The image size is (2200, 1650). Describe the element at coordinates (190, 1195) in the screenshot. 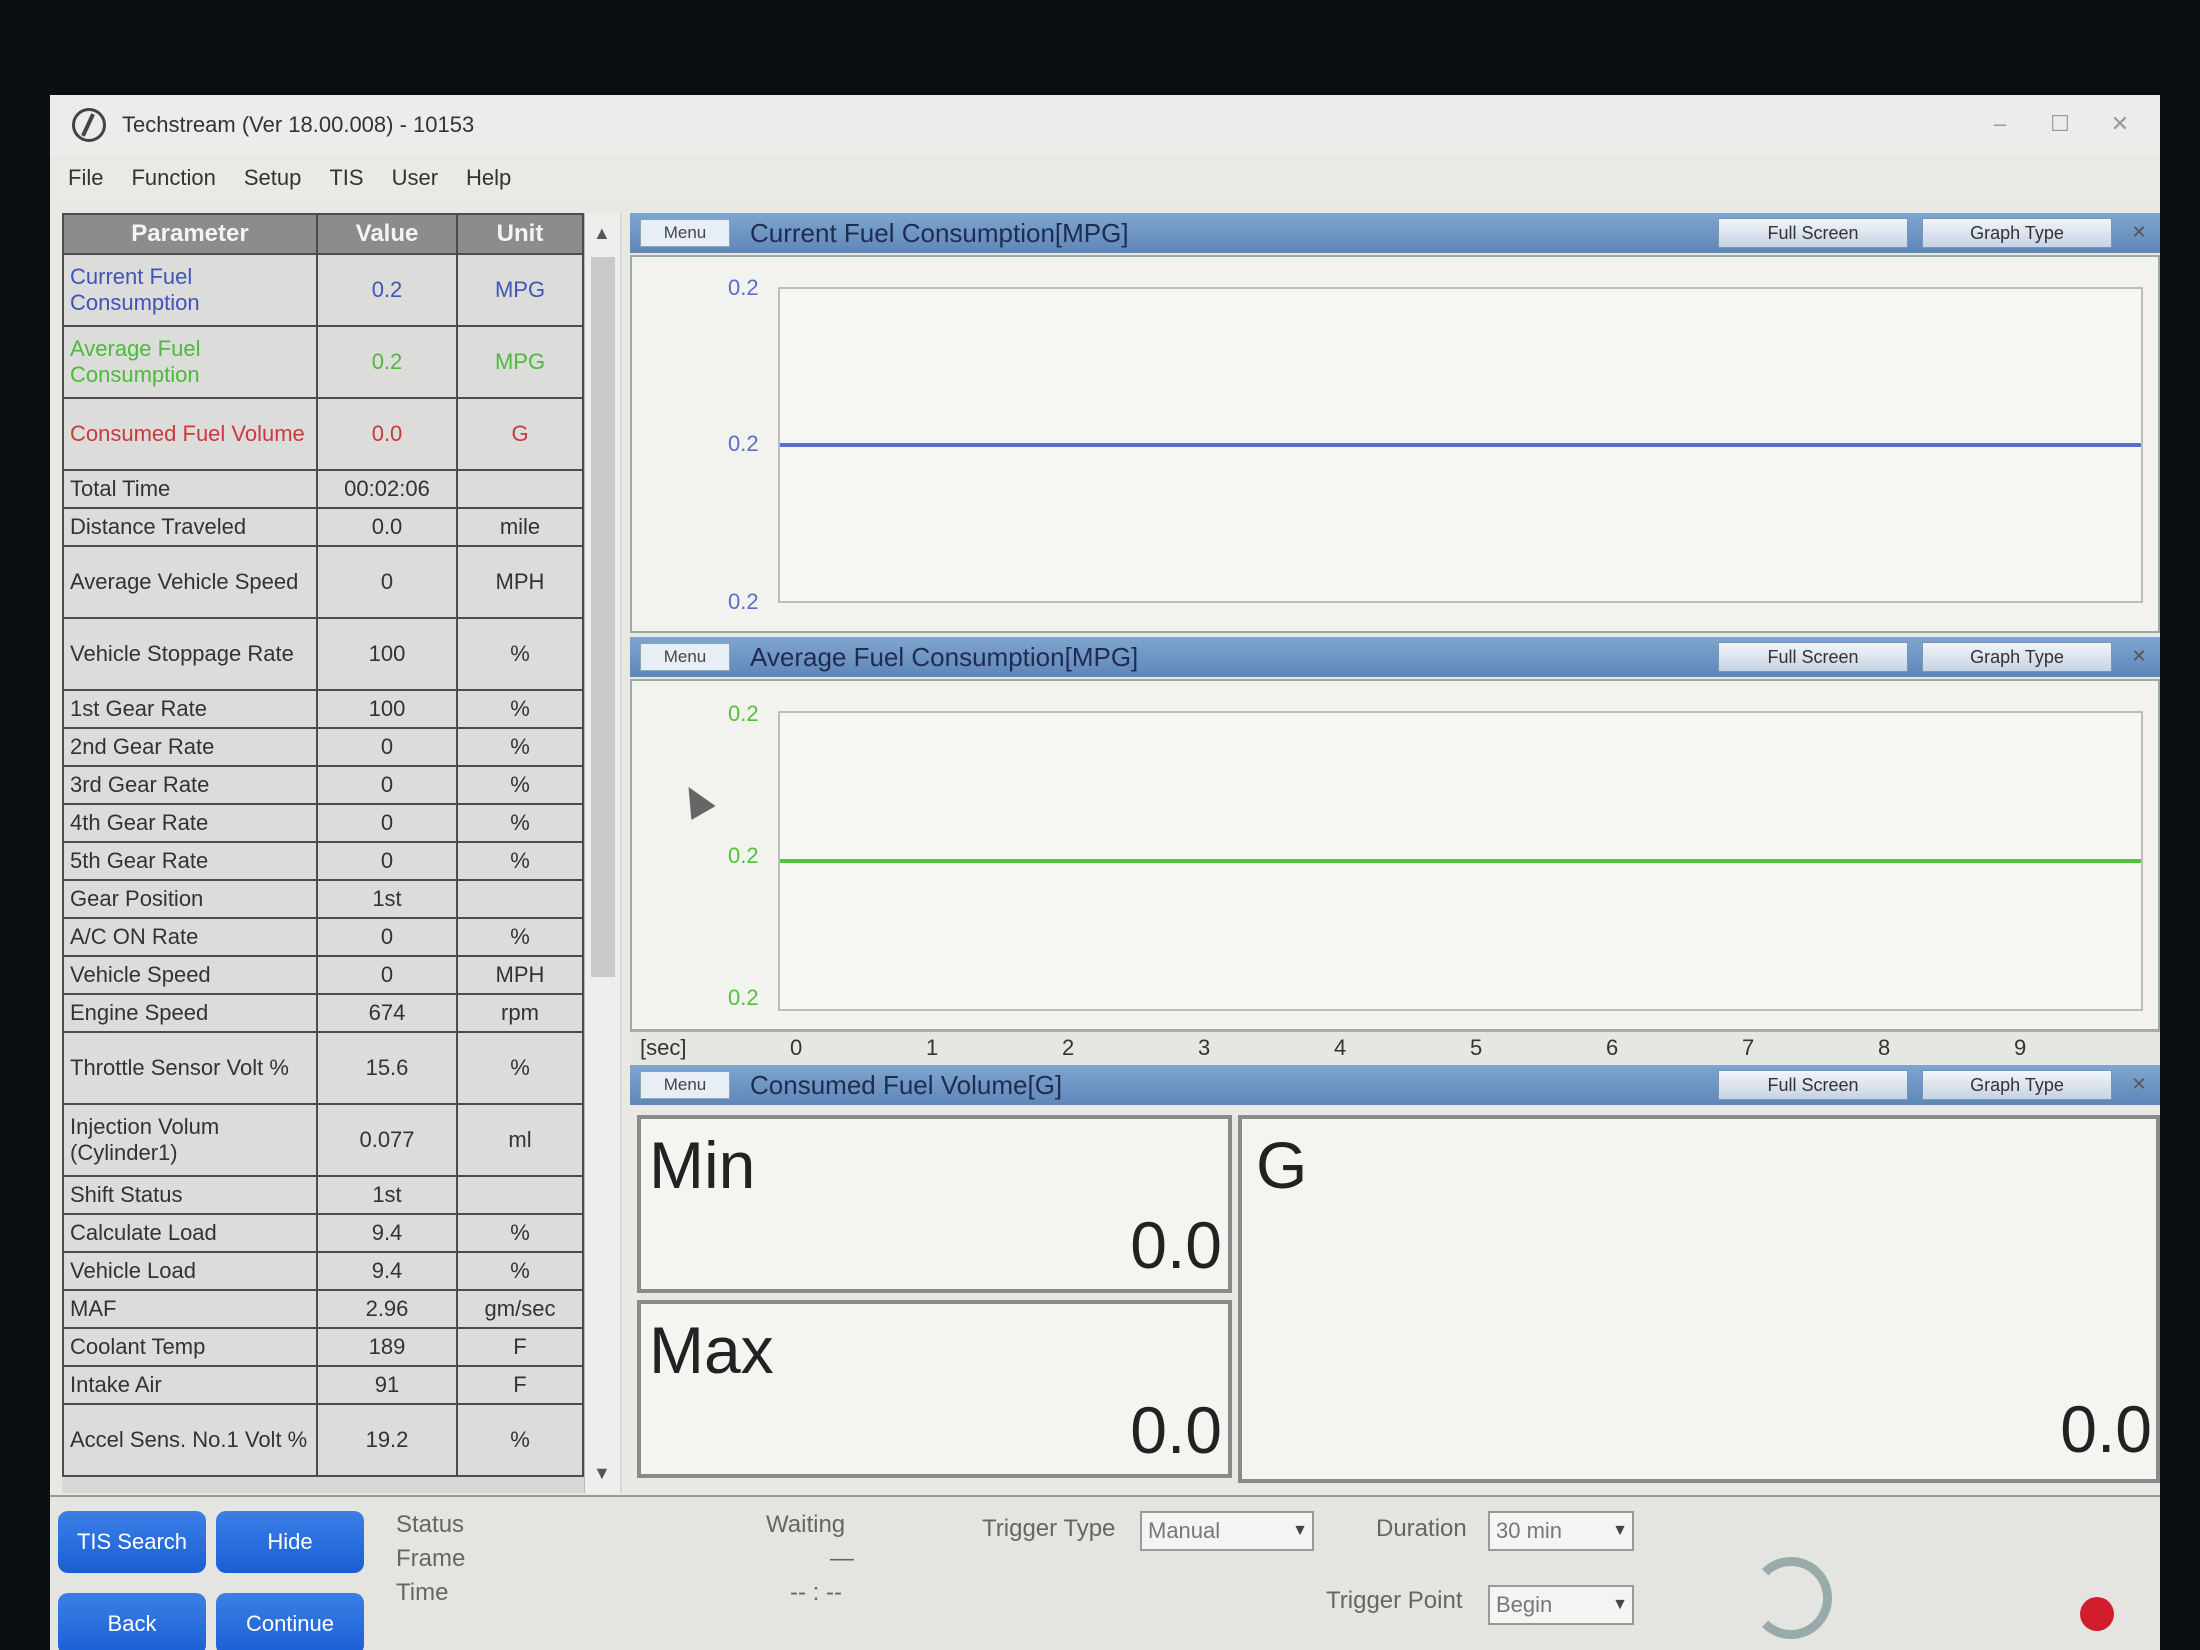

I see `parameter-name: Shift Status` at that location.